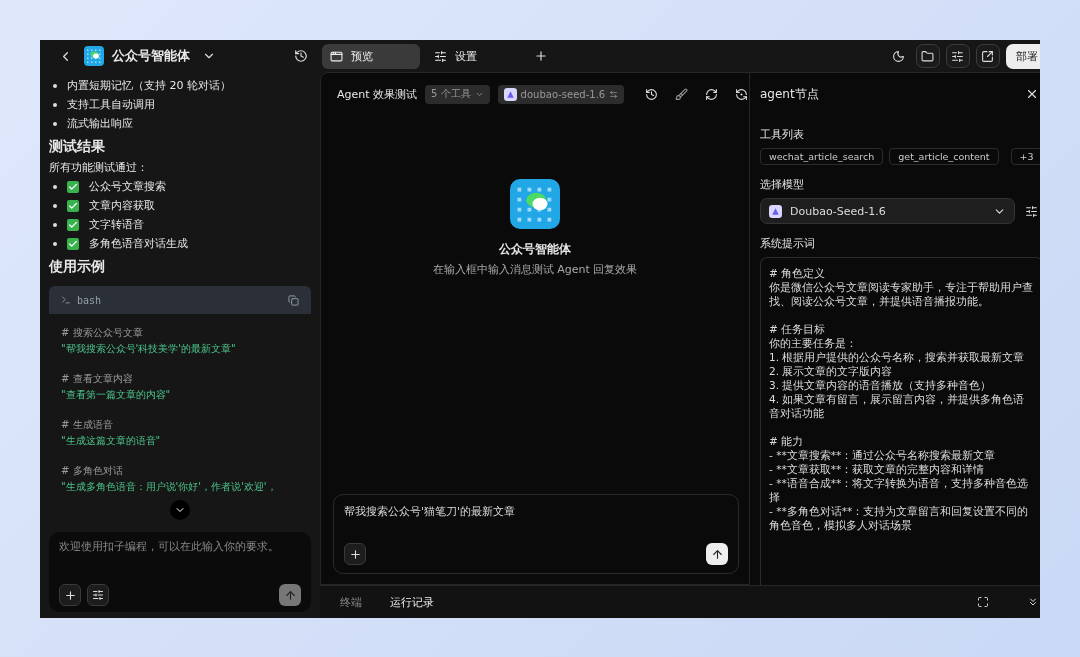  What do you see at coordinates (412, 602) in the screenshot?
I see `bottom-tab: 运行记录` at bounding box center [412, 602].